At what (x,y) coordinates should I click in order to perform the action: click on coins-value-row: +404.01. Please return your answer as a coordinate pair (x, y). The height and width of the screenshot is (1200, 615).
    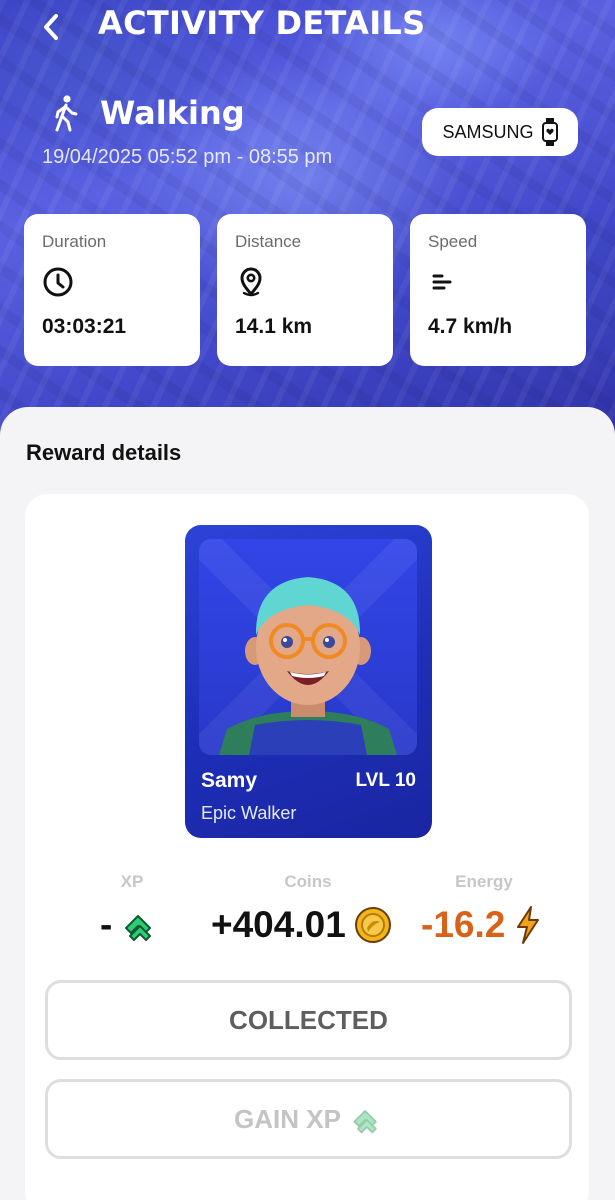
    Looking at the image, I should click on (301, 925).